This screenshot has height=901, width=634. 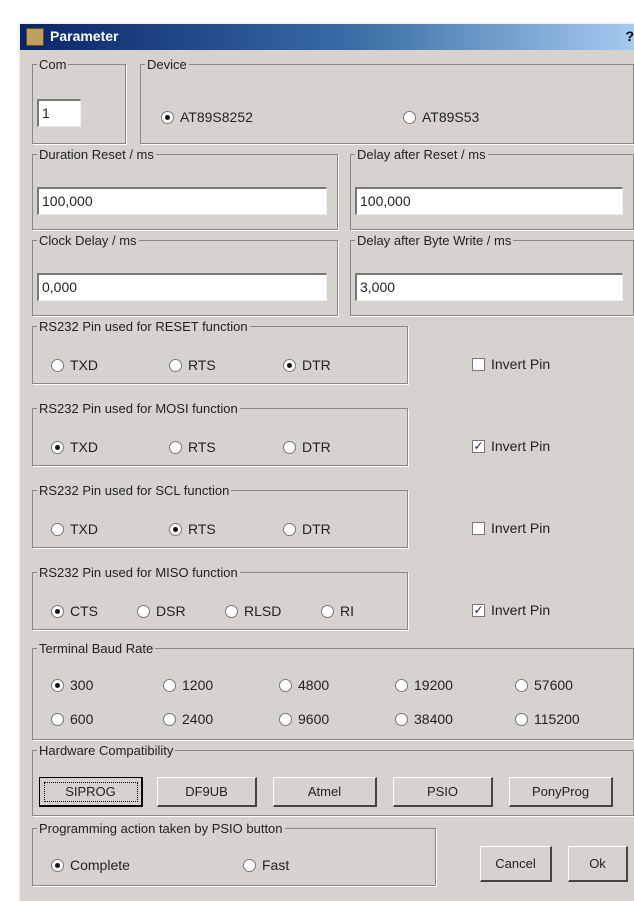 I want to click on duration-reset-legend: Duration Reset / ms, so click(x=96, y=154).